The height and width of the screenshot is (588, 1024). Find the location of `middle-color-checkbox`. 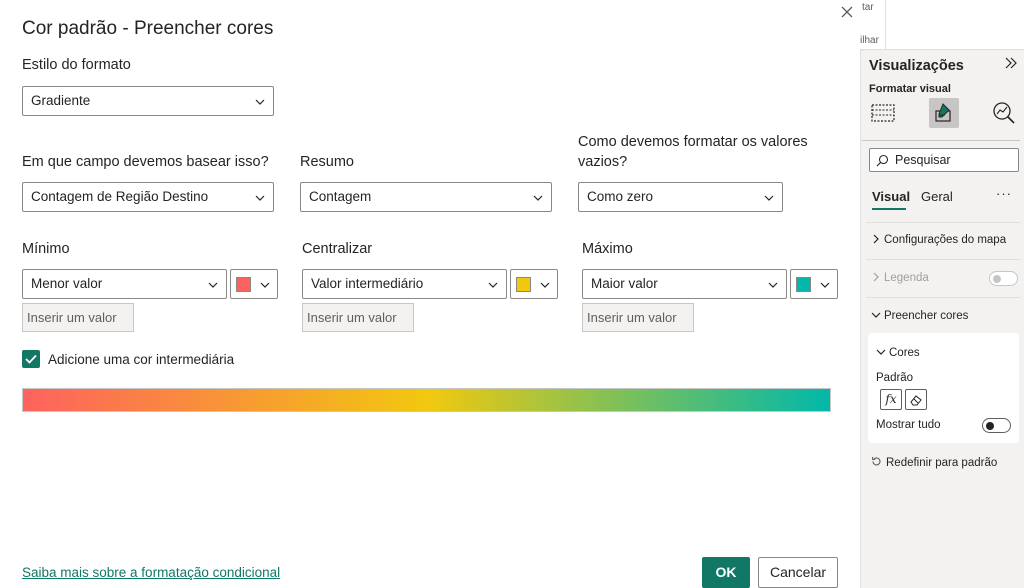

middle-color-checkbox is located at coordinates (31, 359).